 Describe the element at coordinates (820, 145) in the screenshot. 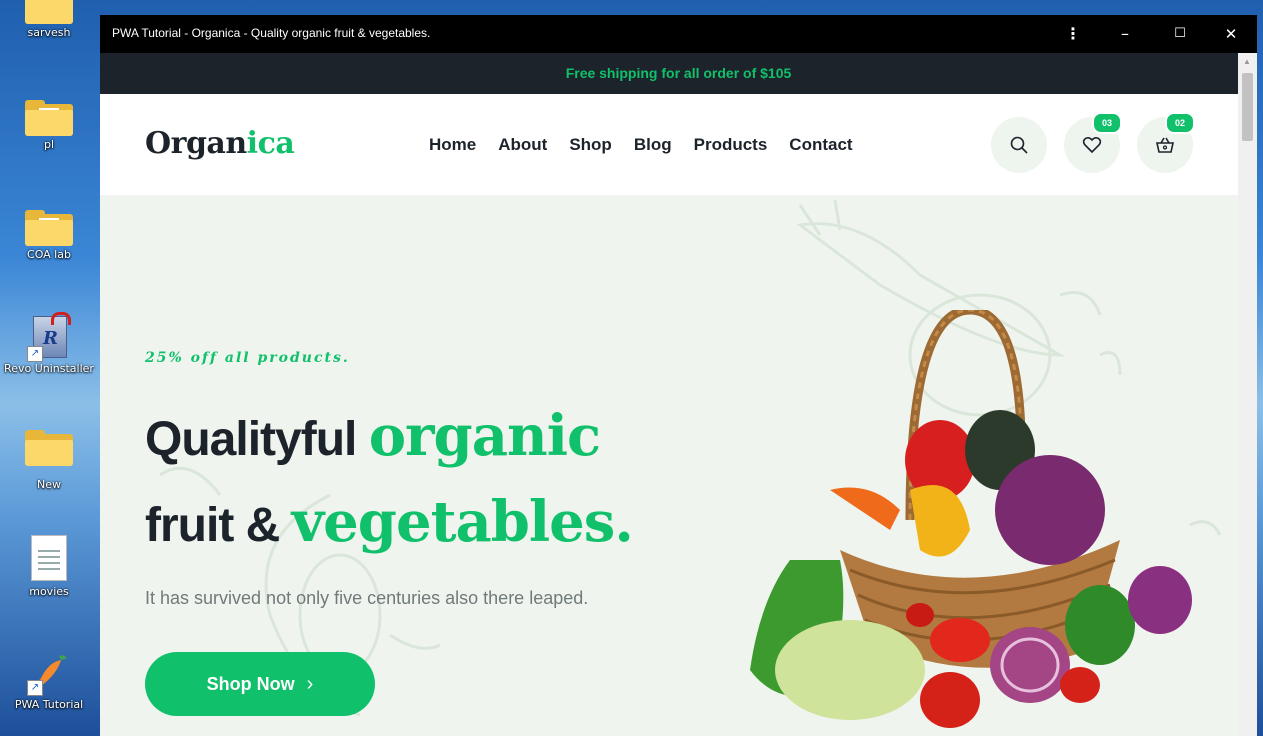

I see `nav-contact: Contact` at that location.